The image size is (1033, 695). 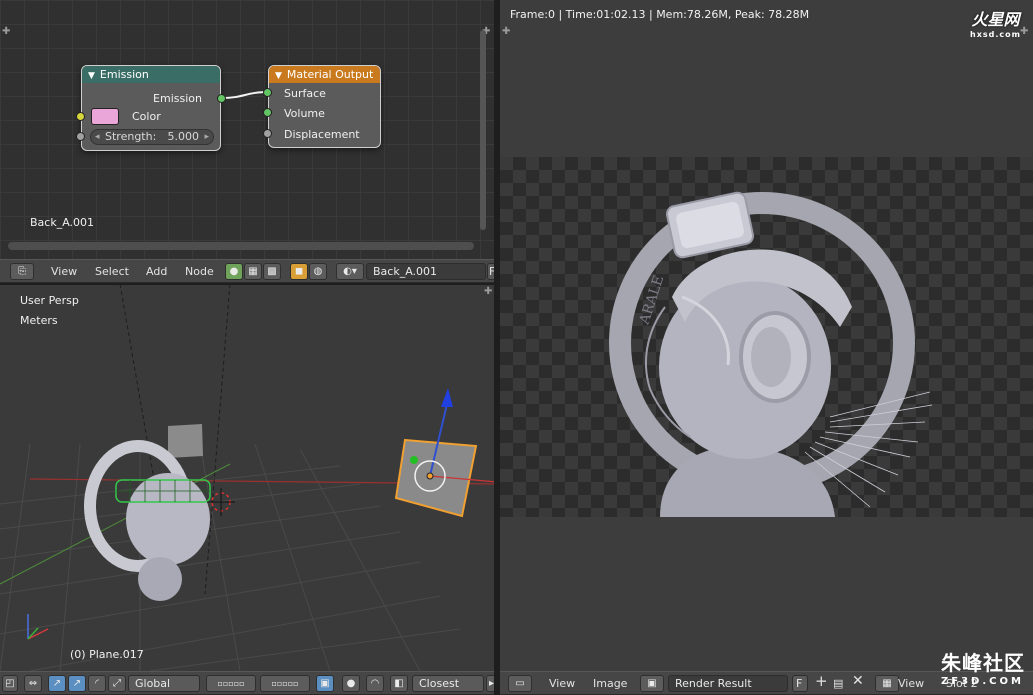 What do you see at coordinates (983, 663) in the screenshot?
I see `zf3d-brand-text: 朱峰社区` at bounding box center [983, 663].